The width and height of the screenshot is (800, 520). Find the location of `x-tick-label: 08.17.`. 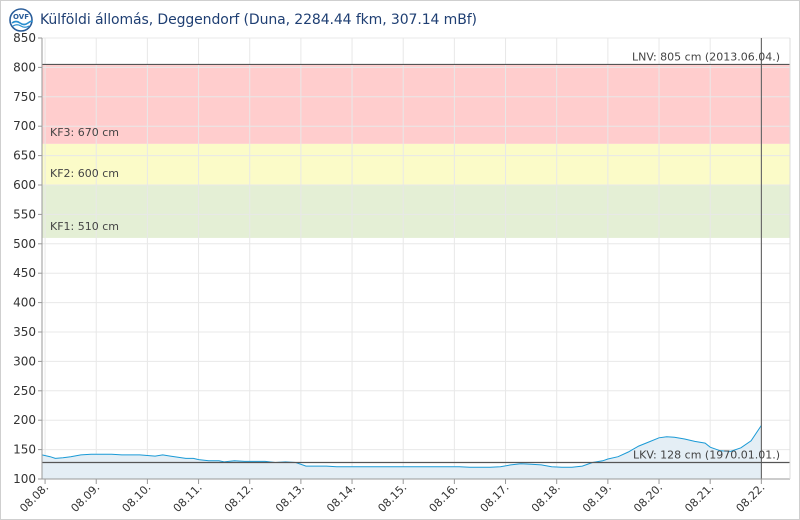

x-tick-label: 08.17. is located at coordinates (495, 498).